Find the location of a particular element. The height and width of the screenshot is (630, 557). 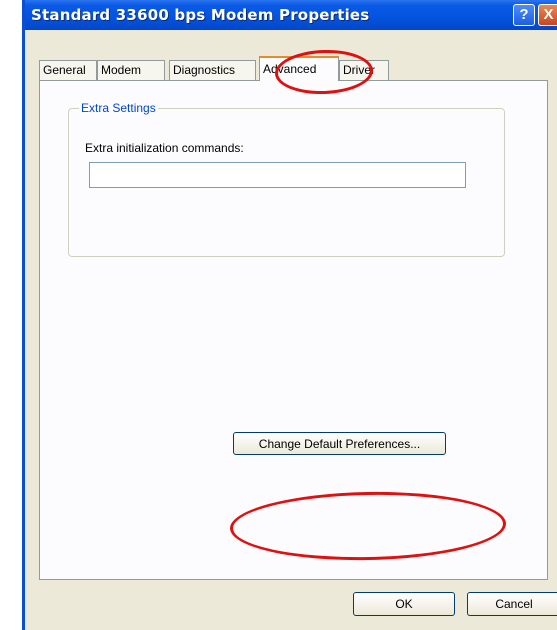

tab-diagnostics: Diagnostics is located at coordinates (212, 70).